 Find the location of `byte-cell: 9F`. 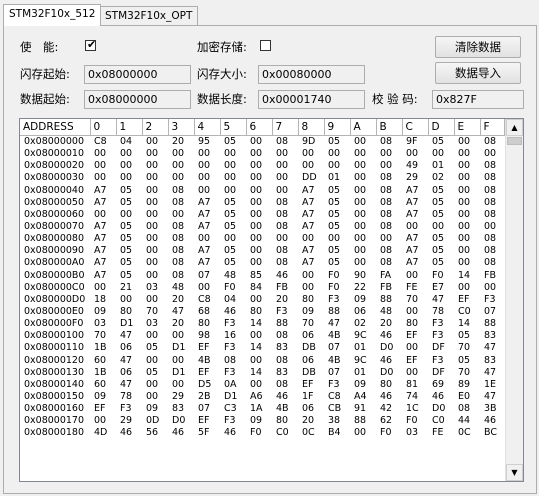

byte-cell: 9F is located at coordinates (415, 142).